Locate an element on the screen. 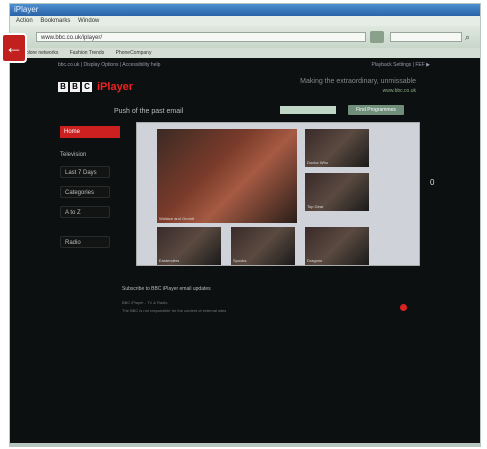 The height and width of the screenshot is (449, 487). sidebar-item-last7days: Last 7 Days is located at coordinates (85, 172).